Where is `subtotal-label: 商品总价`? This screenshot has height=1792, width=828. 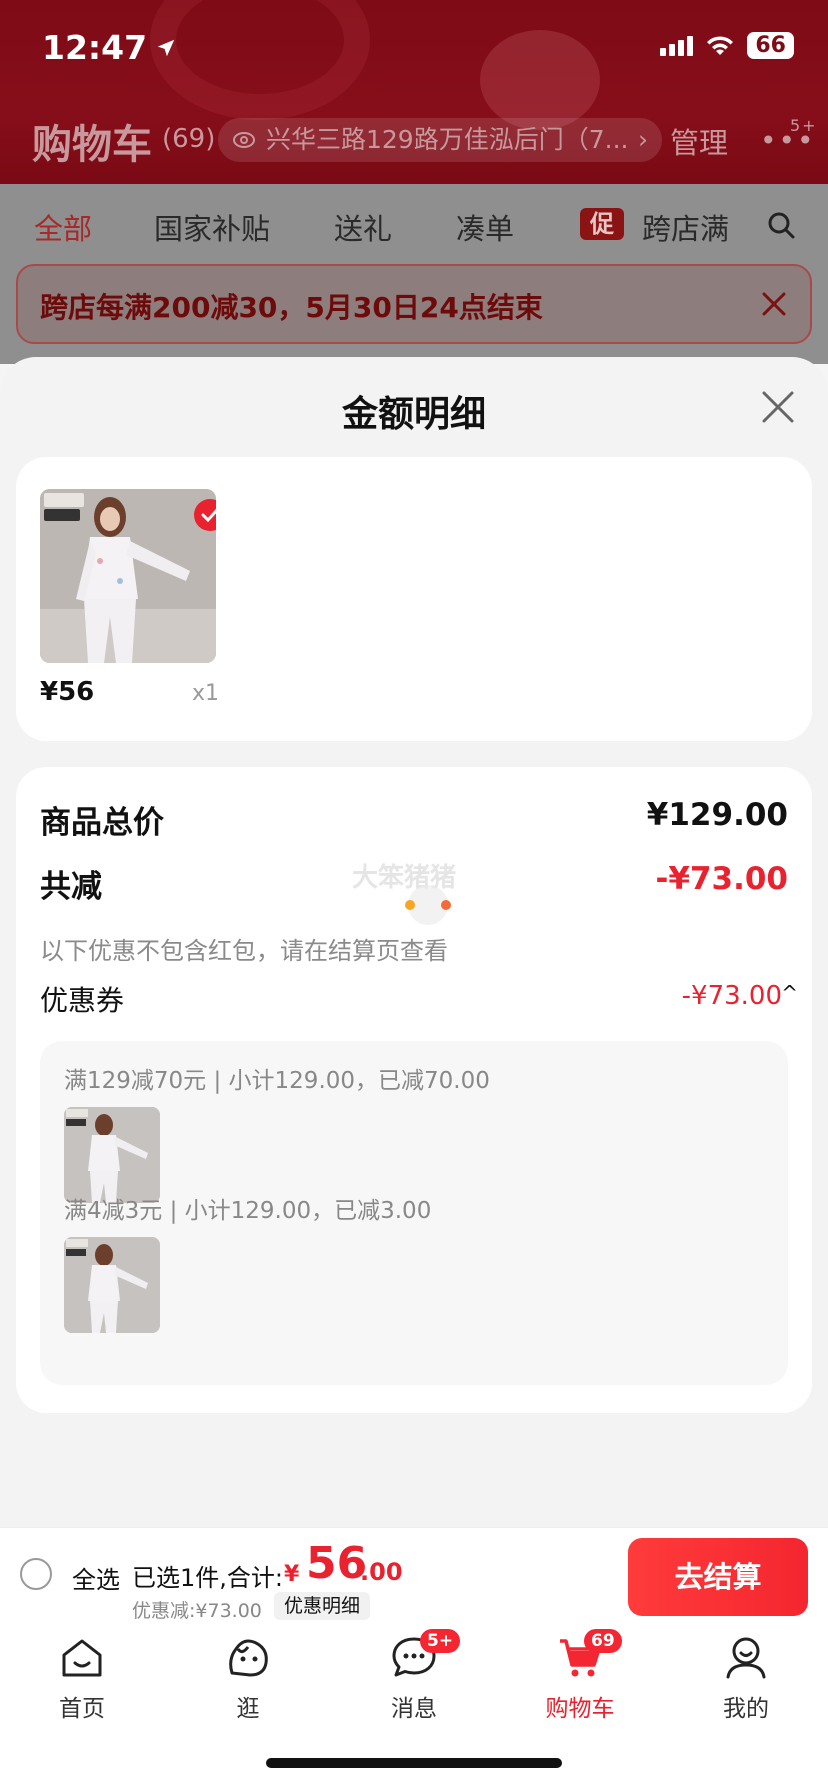 subtotal-label: 商品总价 is located at coordinates (102, 823).